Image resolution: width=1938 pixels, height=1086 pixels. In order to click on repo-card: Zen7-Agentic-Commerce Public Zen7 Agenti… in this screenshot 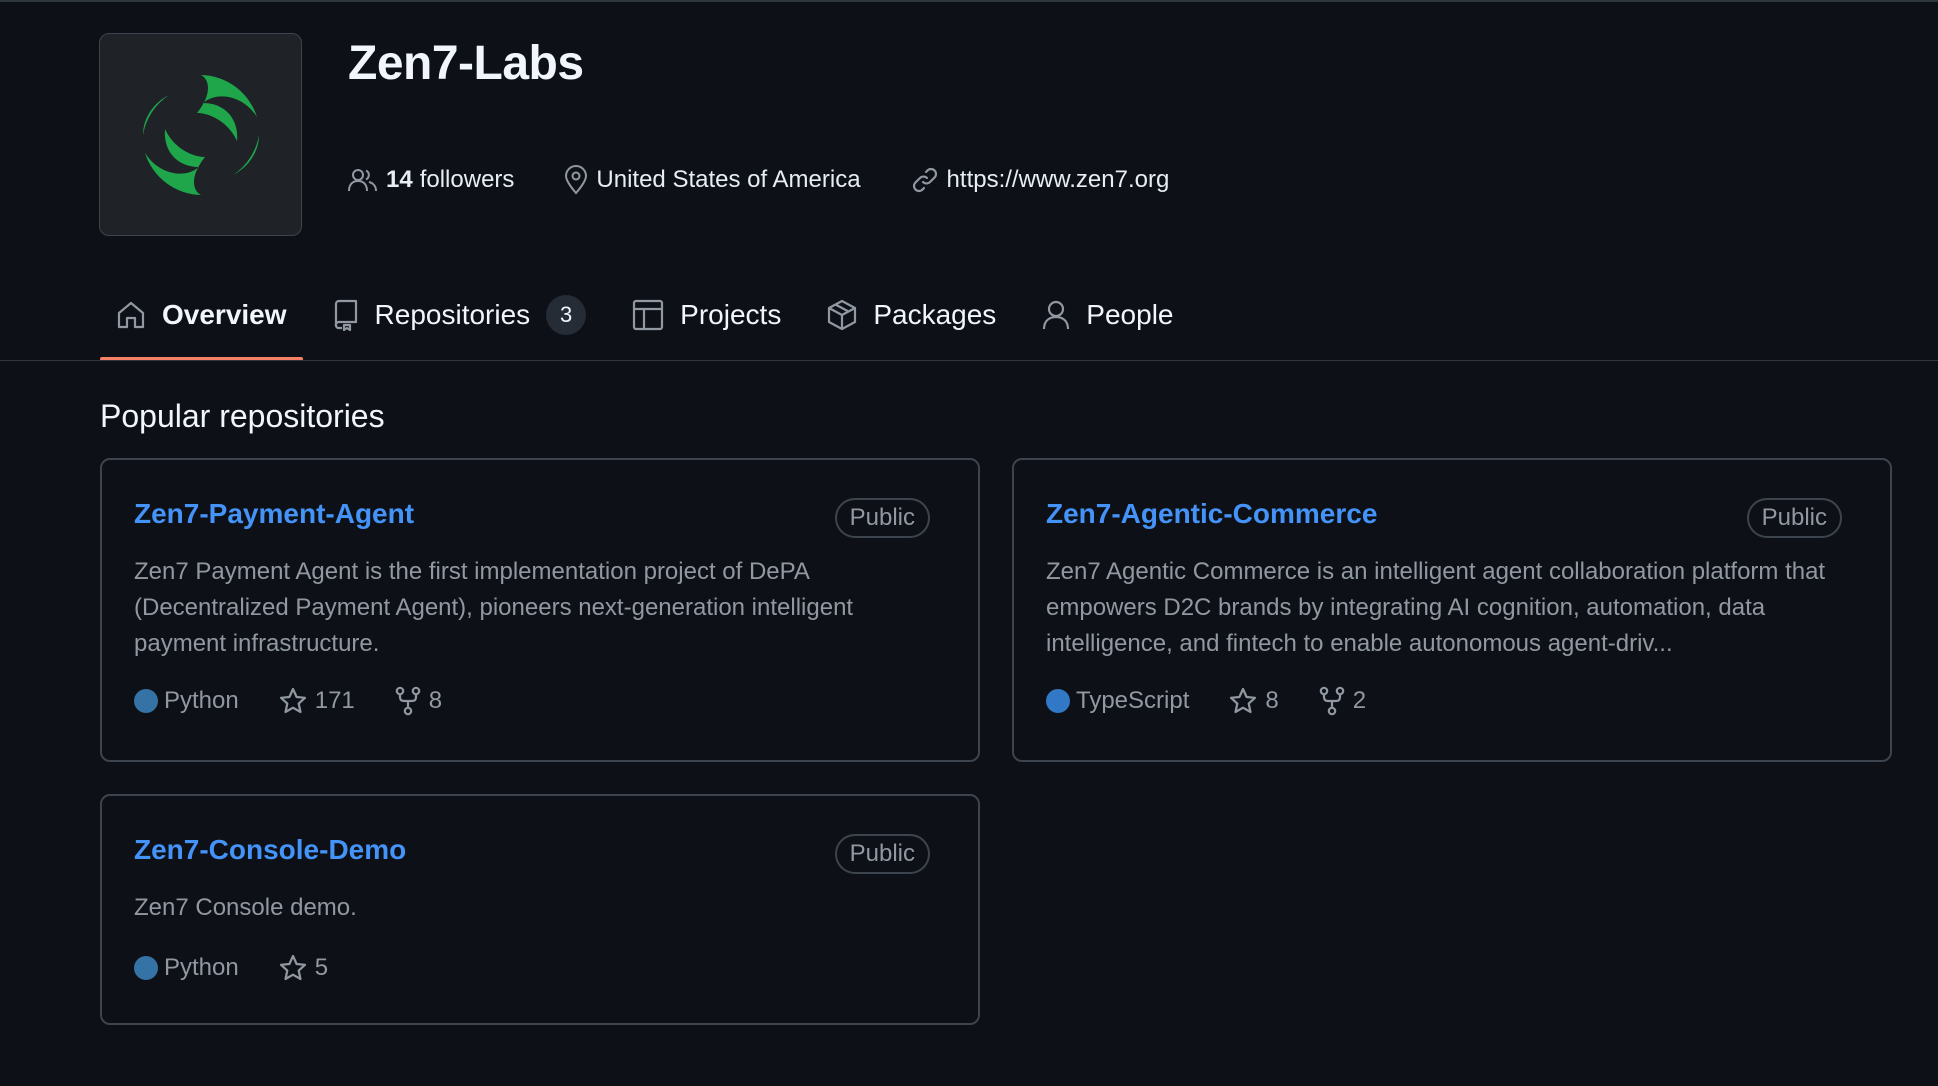, I will do `click(1452, 610)`.